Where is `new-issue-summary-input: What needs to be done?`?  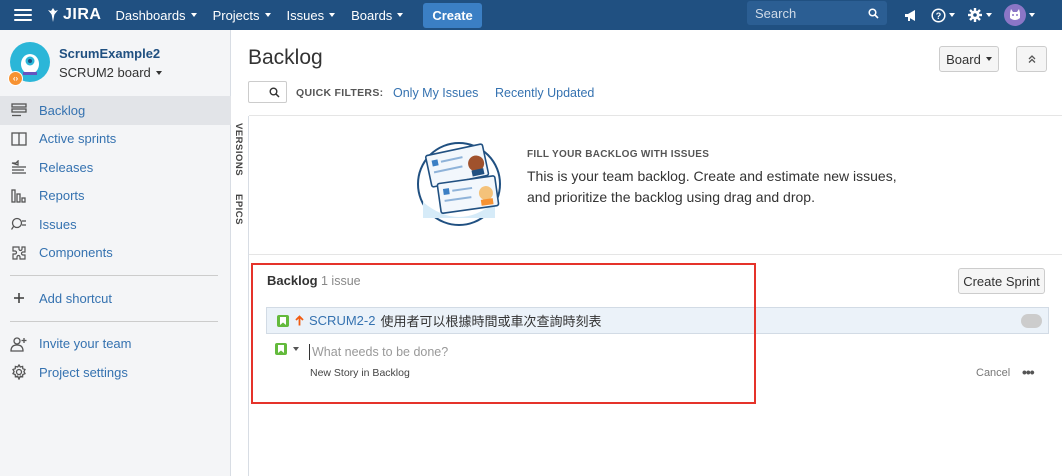
new-issue-summary-input: What needs to be done? is located at coordinates (378, 352).